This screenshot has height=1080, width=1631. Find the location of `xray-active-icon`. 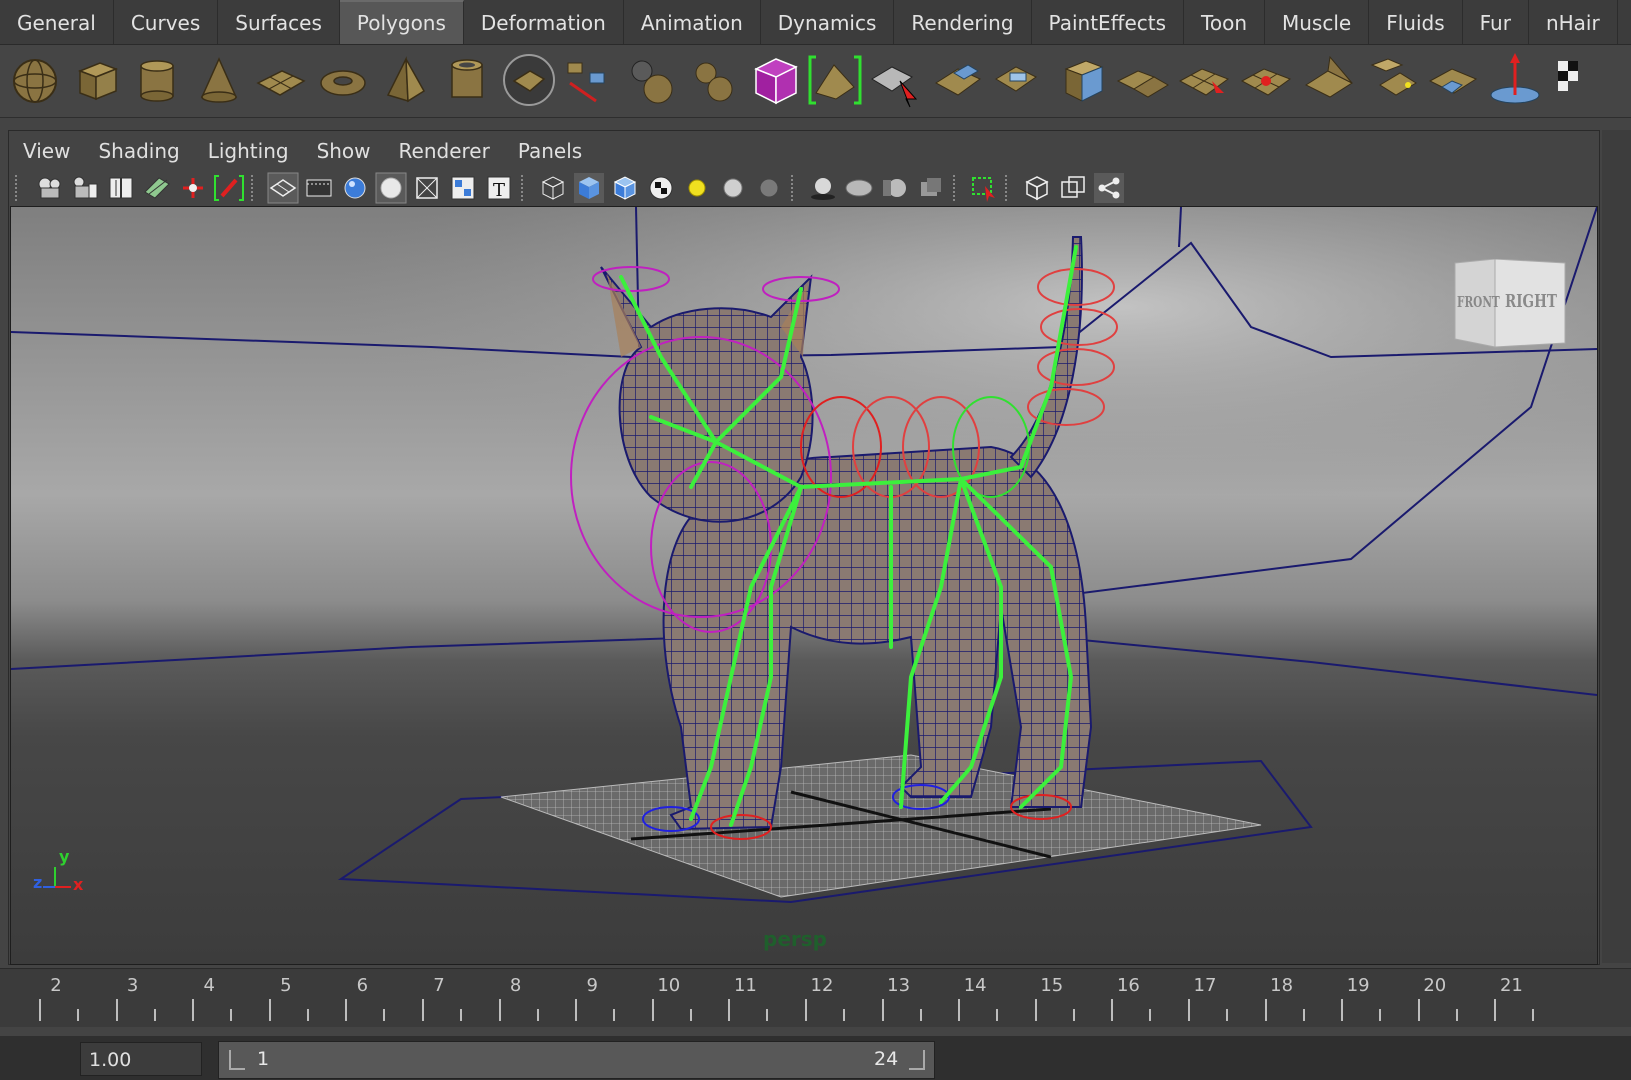

xray-active-icon is located at coordinates (1073, 188).